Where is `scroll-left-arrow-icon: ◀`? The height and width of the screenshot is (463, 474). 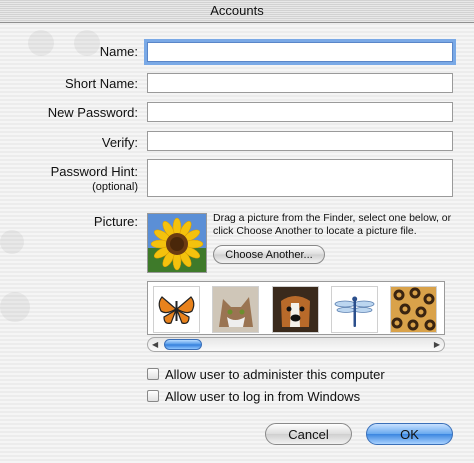 scroll-left-arrow-icon: ◀ is located at coordinates (155, 344).